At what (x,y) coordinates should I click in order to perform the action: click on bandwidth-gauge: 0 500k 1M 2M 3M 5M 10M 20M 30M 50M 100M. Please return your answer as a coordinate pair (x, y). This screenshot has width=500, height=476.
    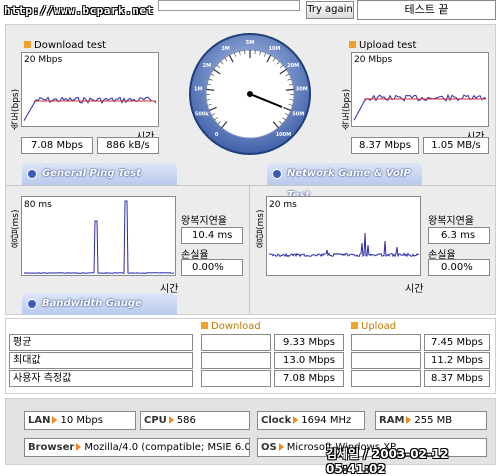
    Looking at the image, I should click on (250, 94).